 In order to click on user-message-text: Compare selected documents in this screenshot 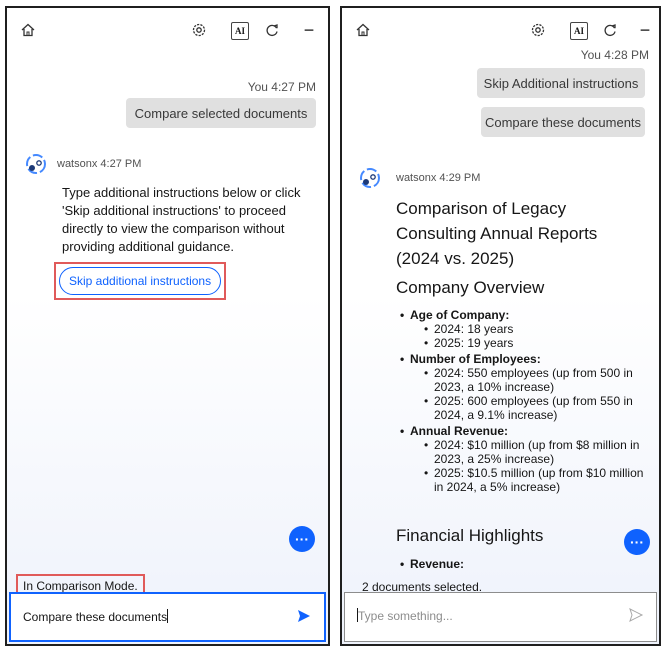, I will do `click(221, 113)`.